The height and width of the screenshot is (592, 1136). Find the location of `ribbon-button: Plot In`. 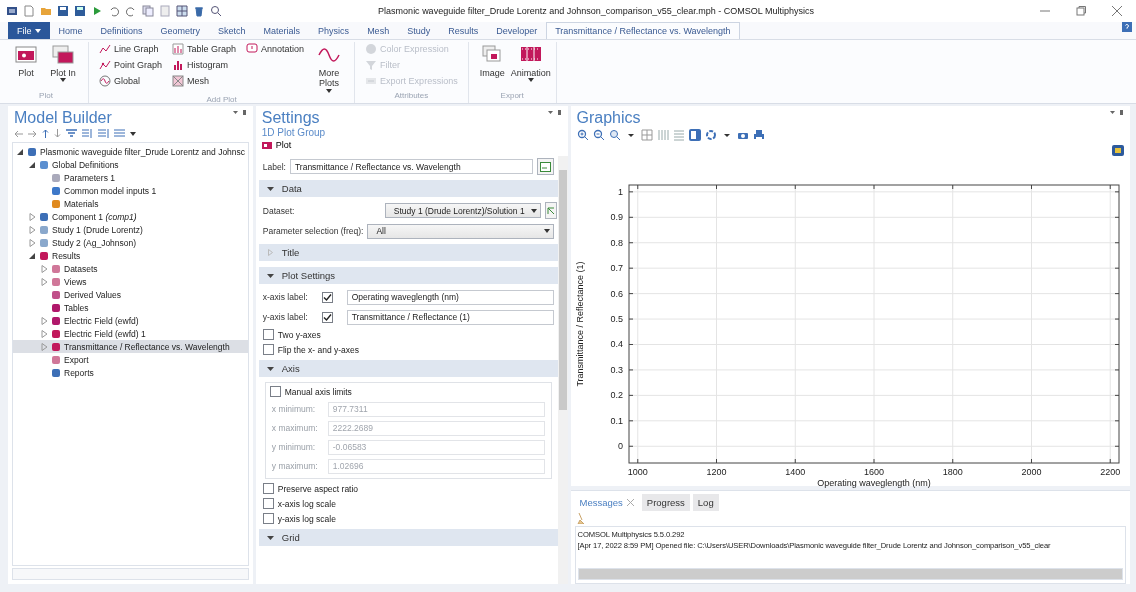

ribbon-button: Plot In is located at coordinates (63, 63).